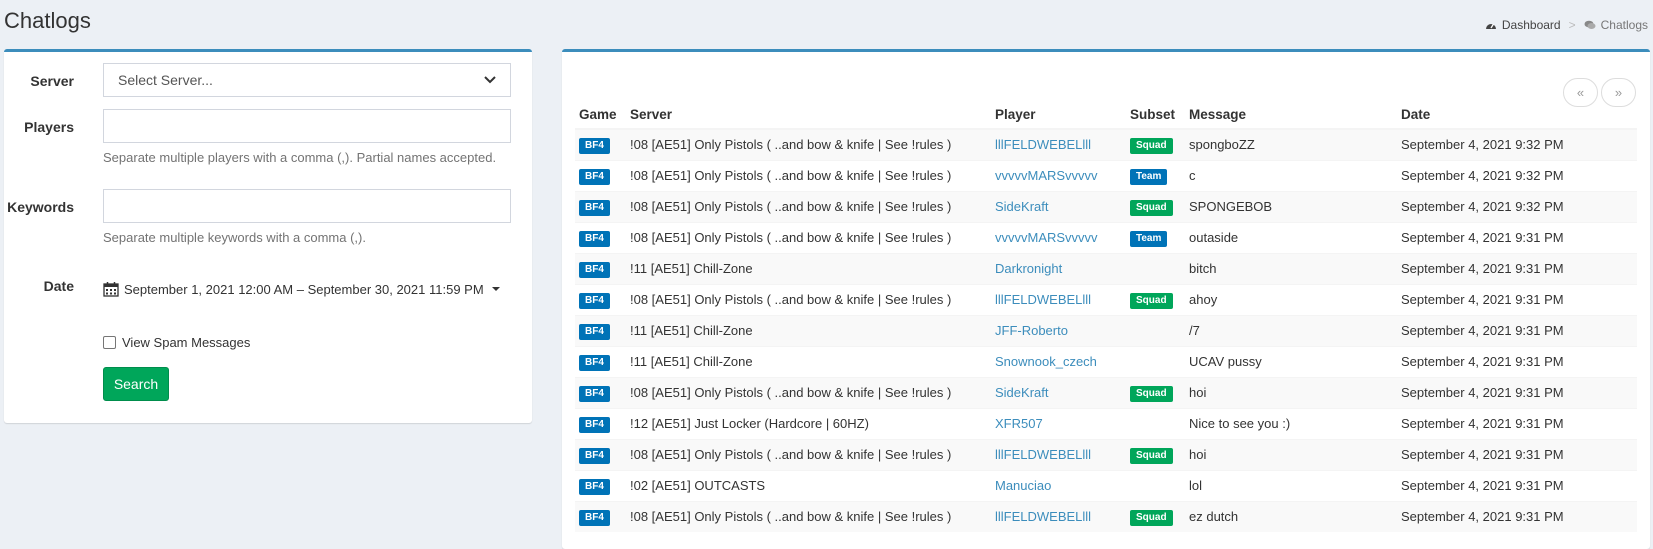 The width and height of the screenshot is (1653, 549). I want to click on message-cell: spongboZZ, so click(1291, 144).